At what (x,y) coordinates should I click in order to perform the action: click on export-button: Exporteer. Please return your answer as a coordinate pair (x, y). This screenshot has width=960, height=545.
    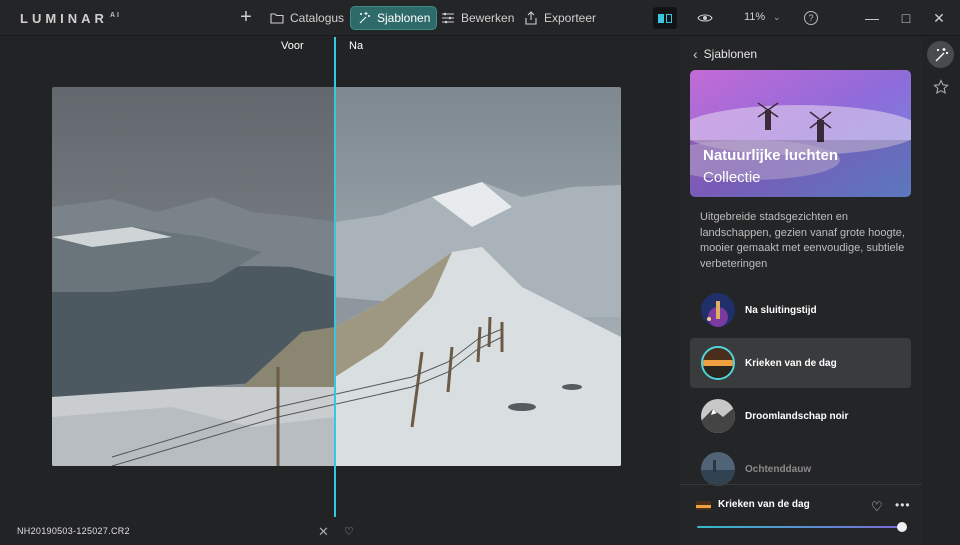
    Looking at the image, I should click on (560, 18).